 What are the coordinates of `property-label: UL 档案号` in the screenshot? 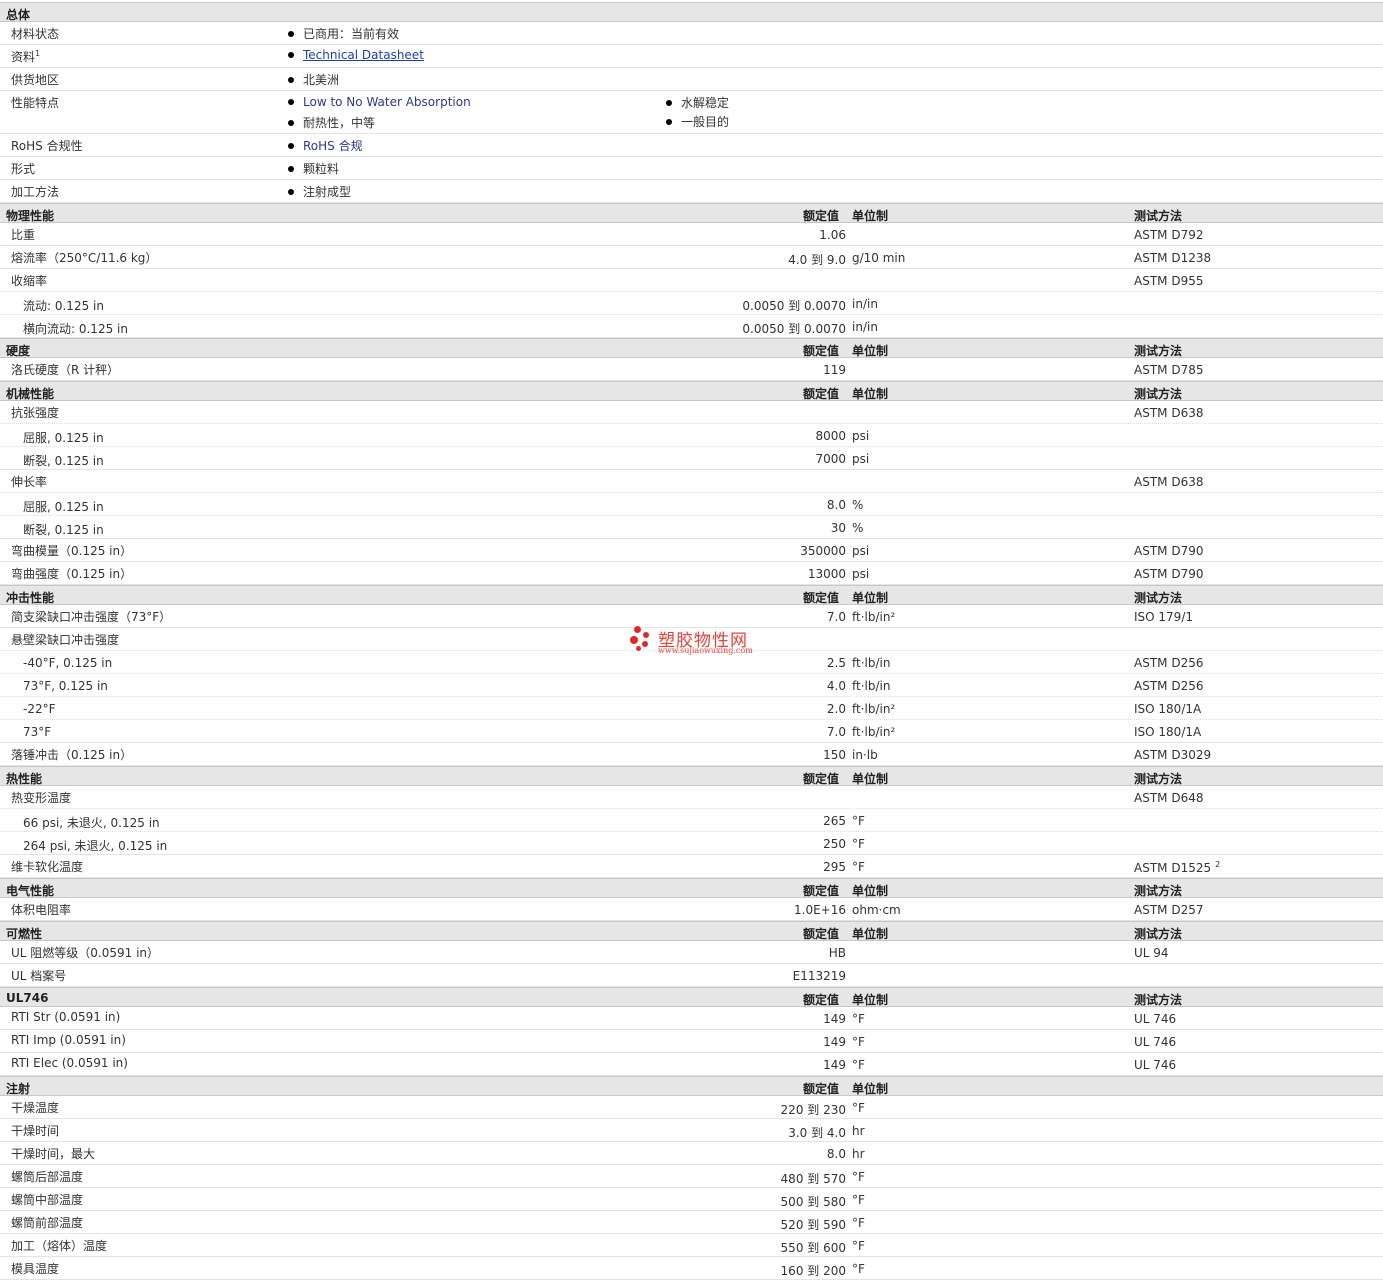 It's located at (39, 976).